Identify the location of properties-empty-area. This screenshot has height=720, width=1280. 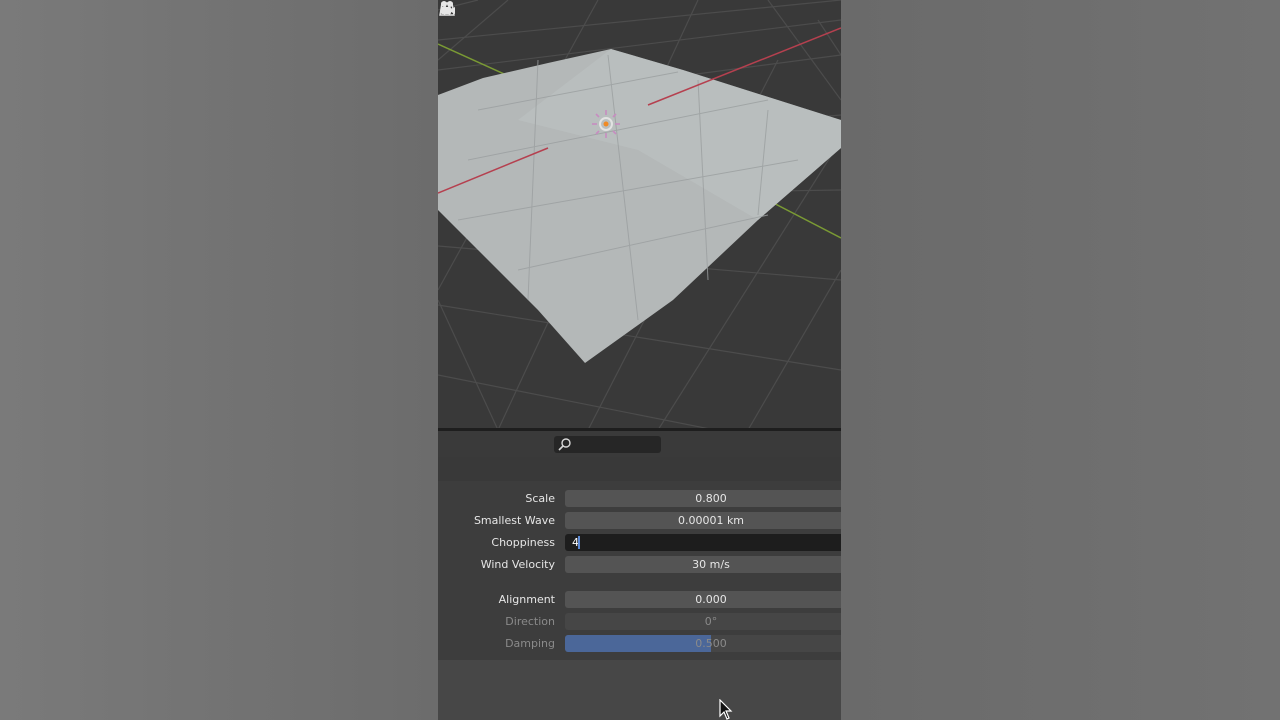
(639, 690).